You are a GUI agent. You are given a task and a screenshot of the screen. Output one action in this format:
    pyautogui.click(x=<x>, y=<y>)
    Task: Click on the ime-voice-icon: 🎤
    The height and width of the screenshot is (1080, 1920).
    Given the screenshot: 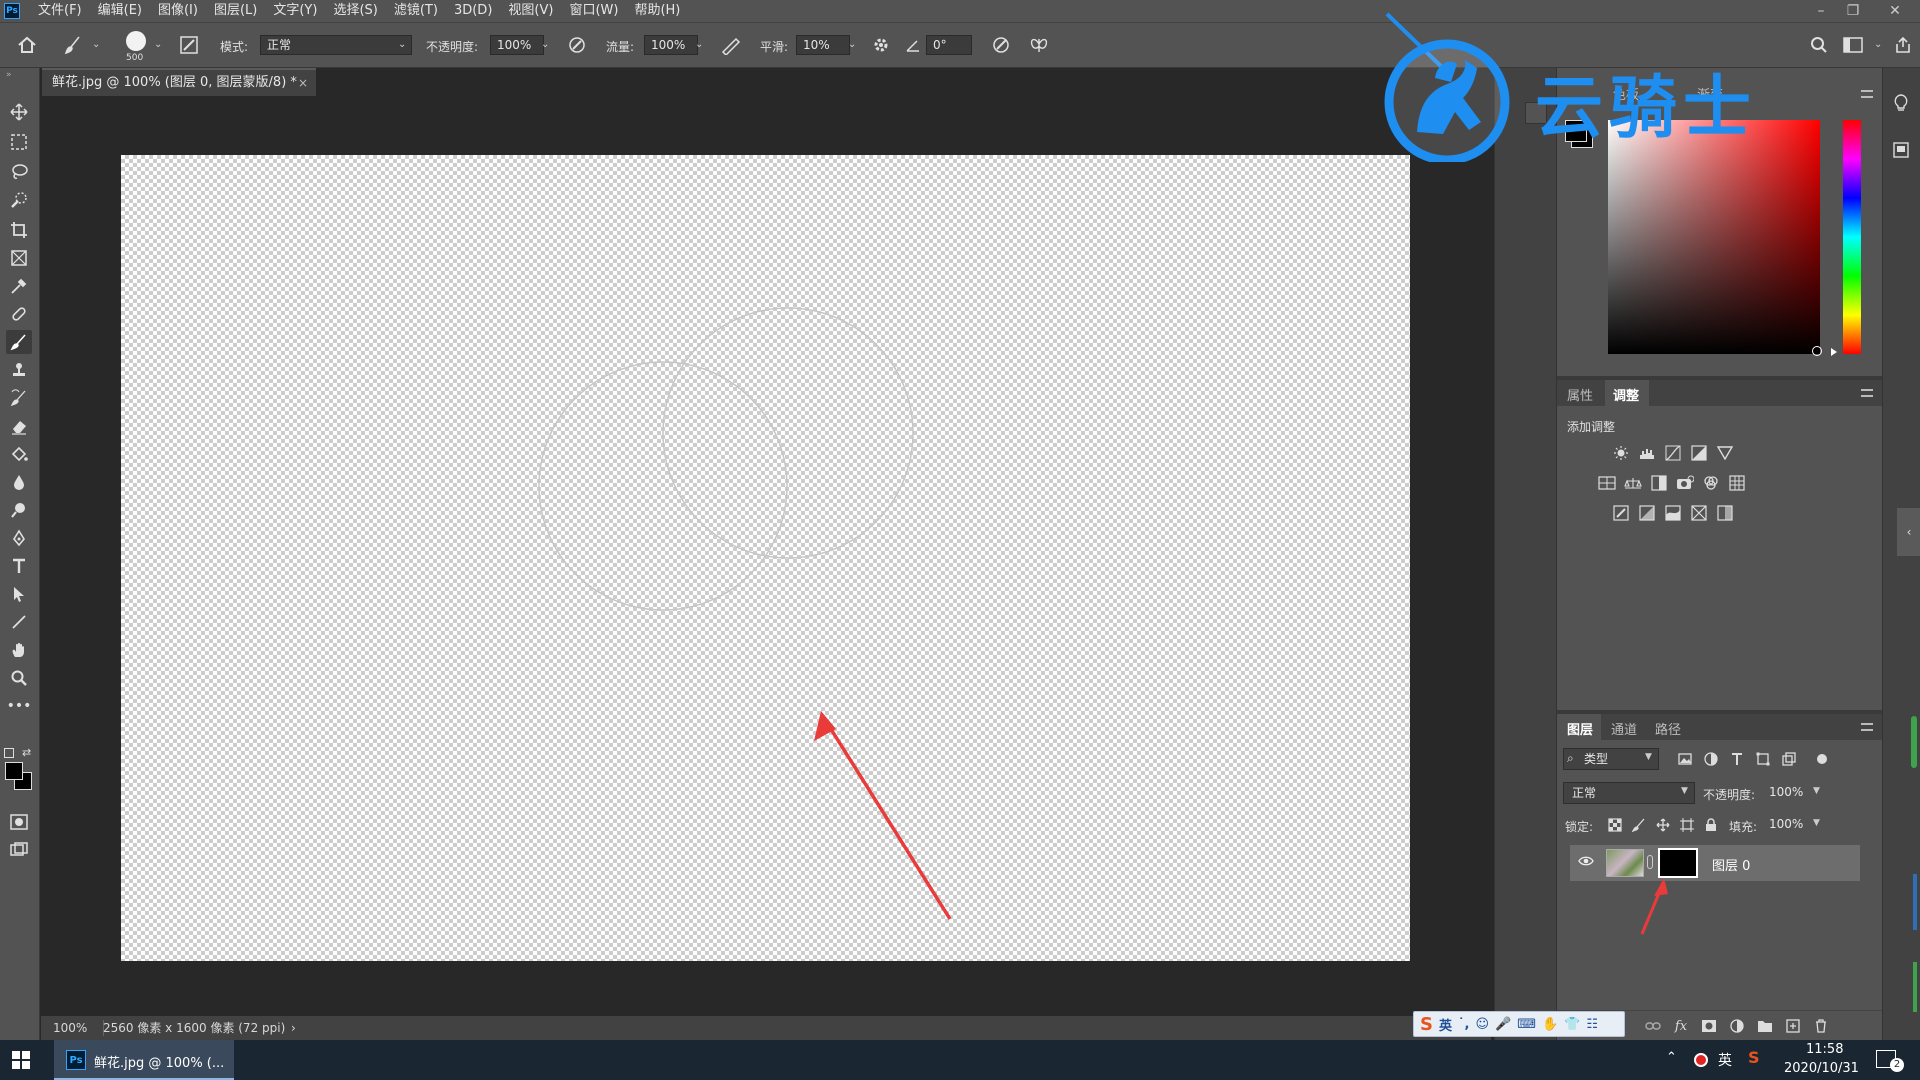 What is the action you would take?
    pyautogui.click(x=1503, y=1024)
    